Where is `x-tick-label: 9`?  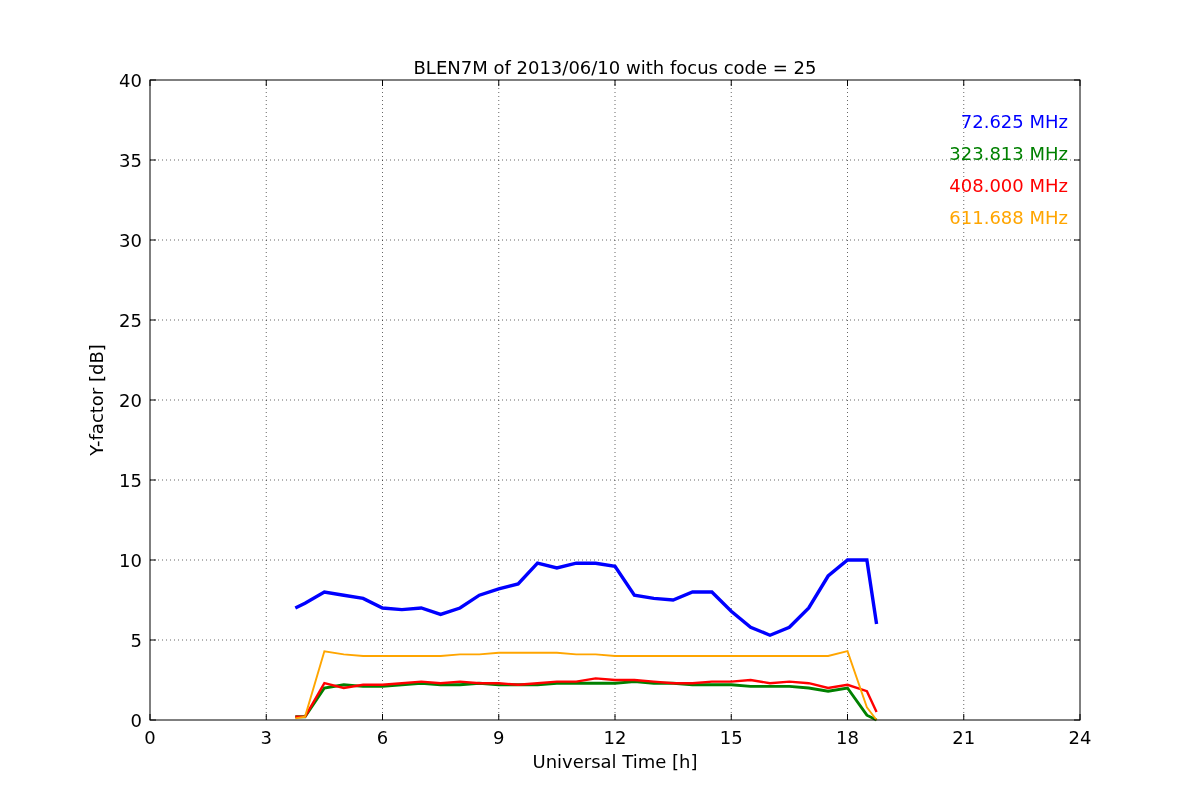 x-tick-label: 9 is located at coordinates (499, 737).